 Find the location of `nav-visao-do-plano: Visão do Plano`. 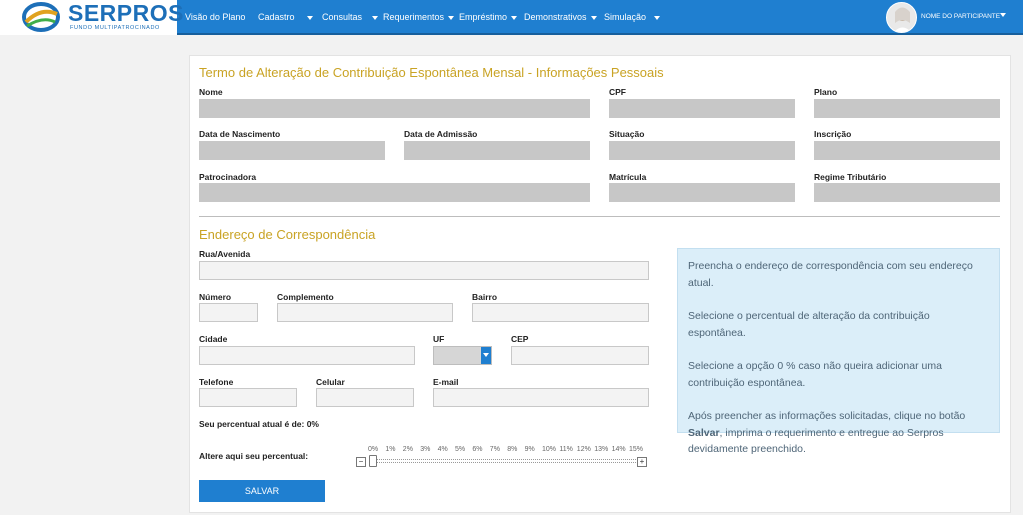

nav-visao-do-plano: Visão do Plano is located at coordinates (215, 18).